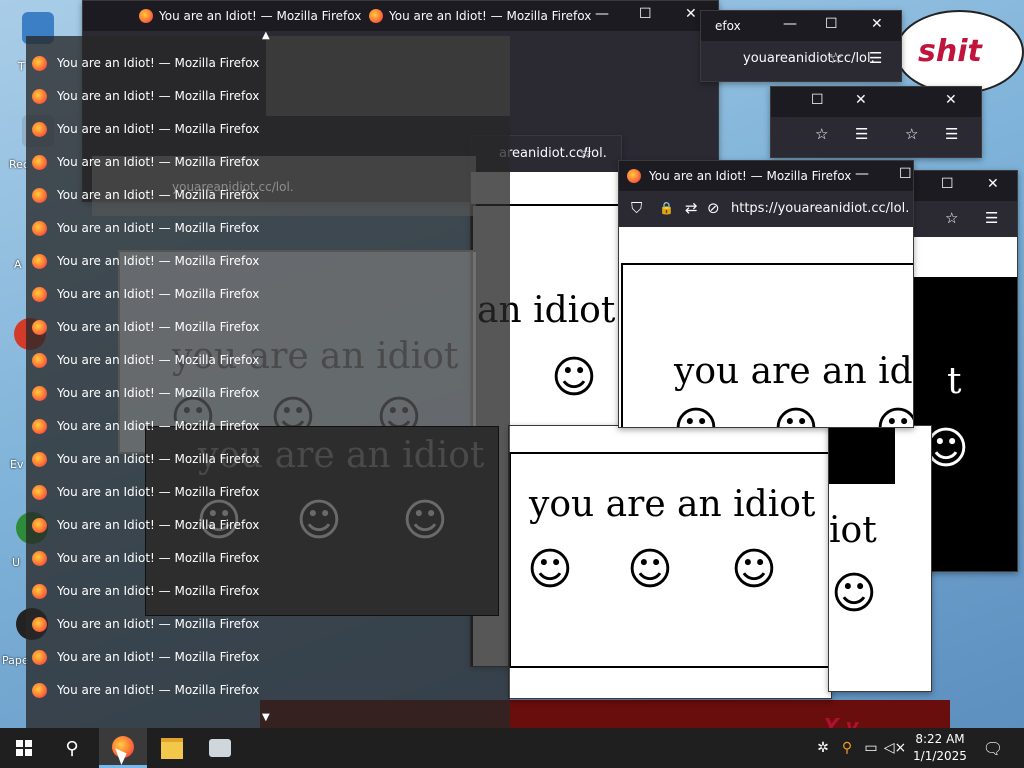 This screenshot has width=1024, height=768. I want to click on search-button: ⚲, so click(72, 748).